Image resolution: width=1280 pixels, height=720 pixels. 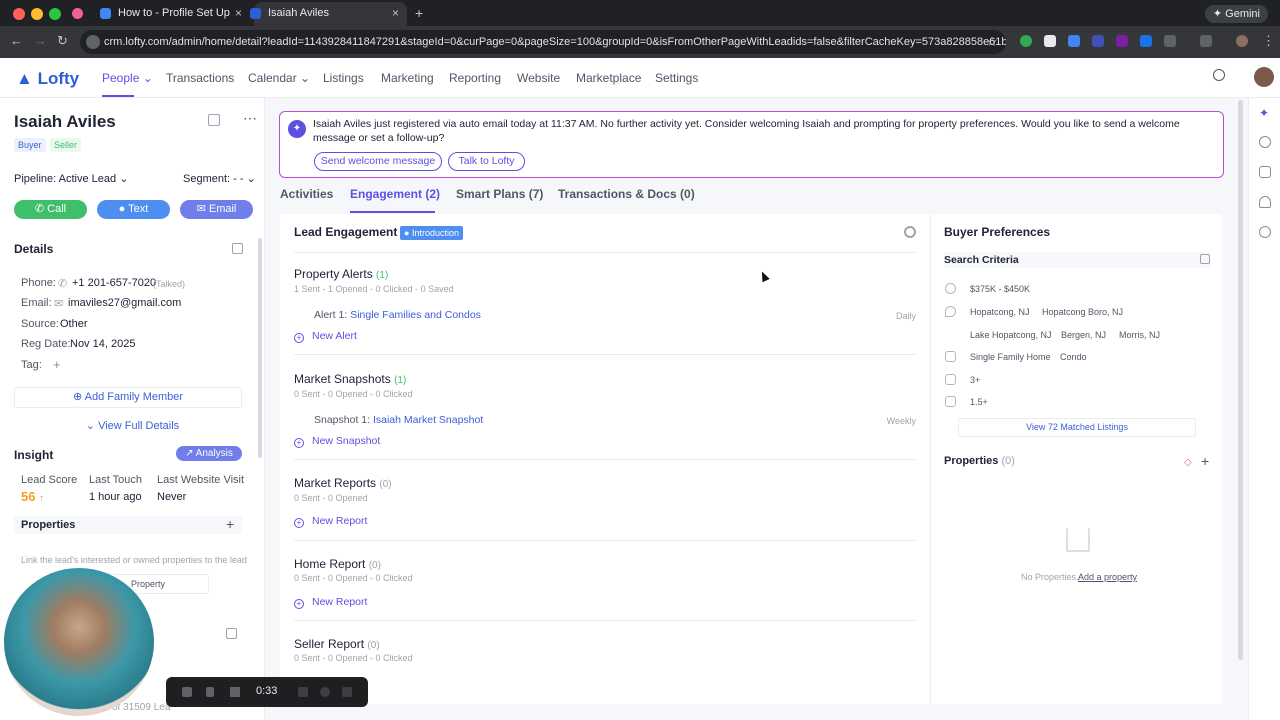 I want to click on nav-calendar: Calendar ⌄, so click(x=279, y=78).